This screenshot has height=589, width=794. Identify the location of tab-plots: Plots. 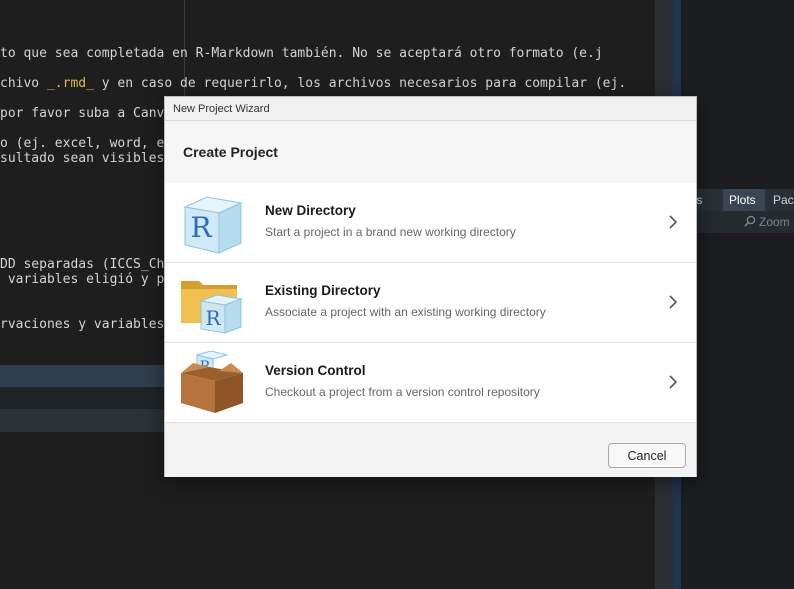
(744, 200).